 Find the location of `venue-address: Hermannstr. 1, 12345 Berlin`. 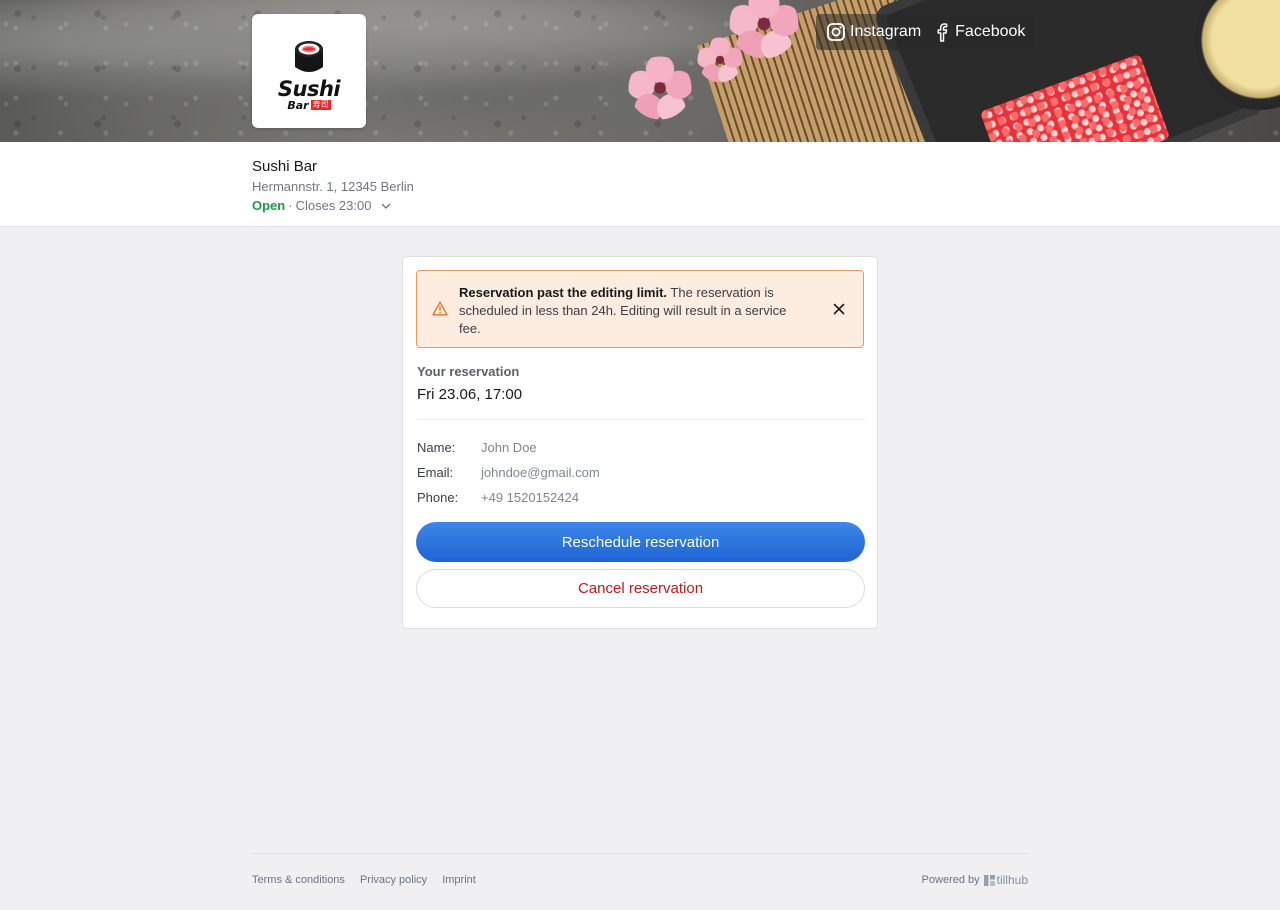

venue-address: Hermannstr. 1, 12345 Berlin is located at coordinates (333, 186).